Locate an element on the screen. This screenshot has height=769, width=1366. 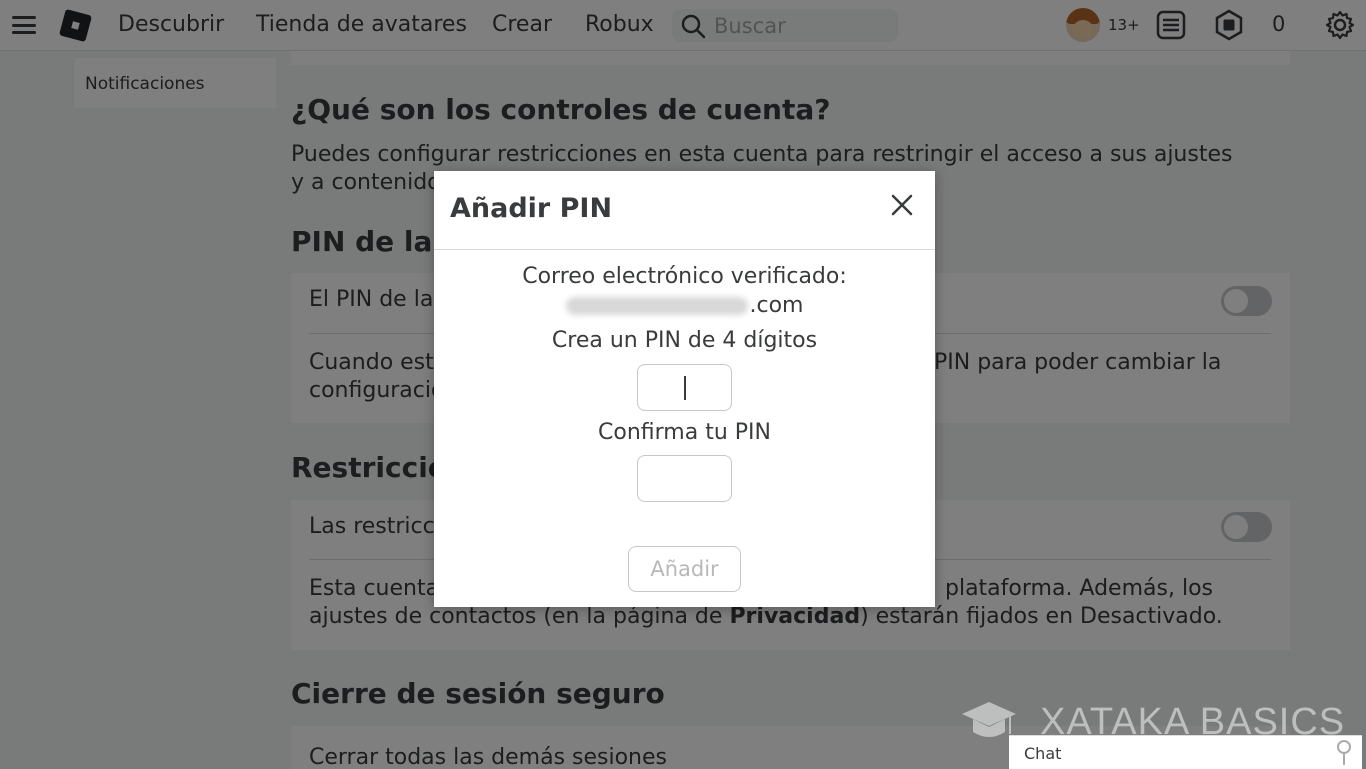
confirm-pin-input is located at coordinates (684, 478).